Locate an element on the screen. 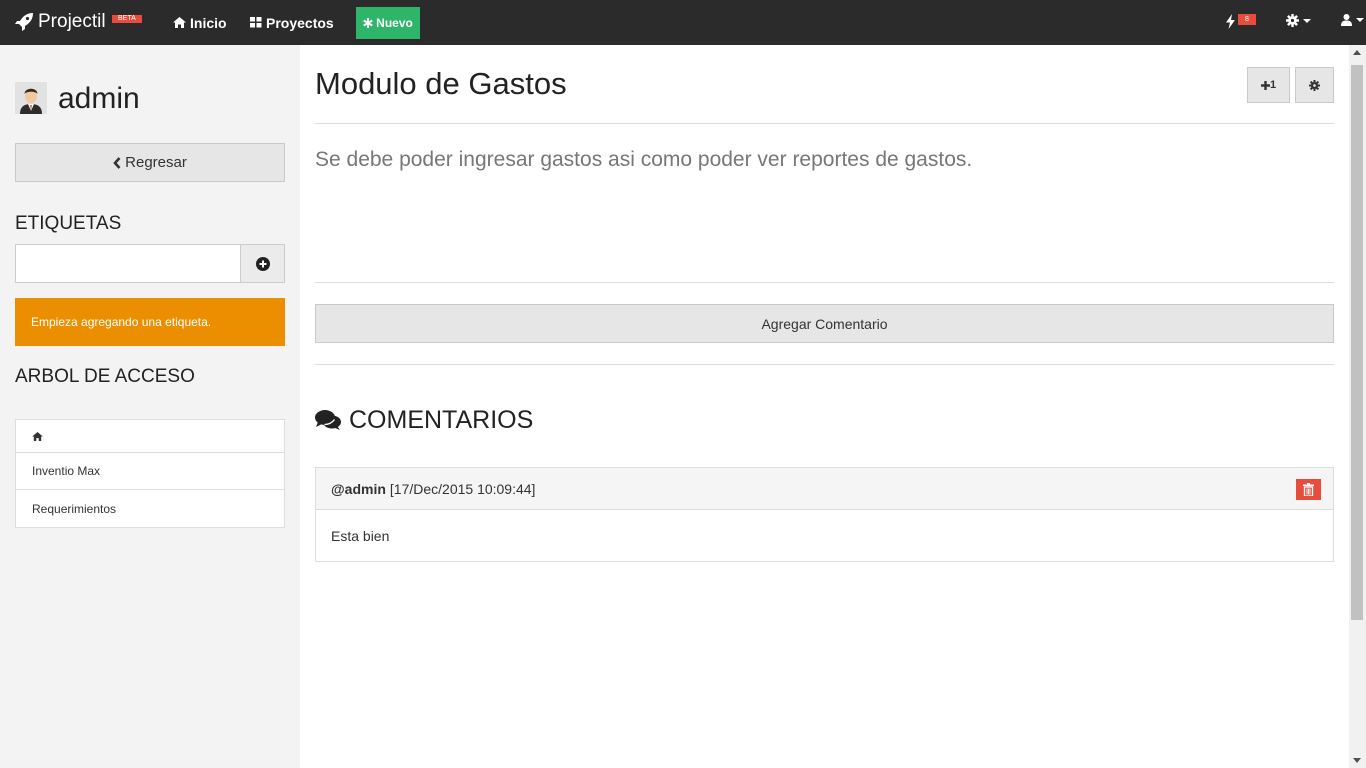  plus-circle-icon is located at coordinates (262, 263).